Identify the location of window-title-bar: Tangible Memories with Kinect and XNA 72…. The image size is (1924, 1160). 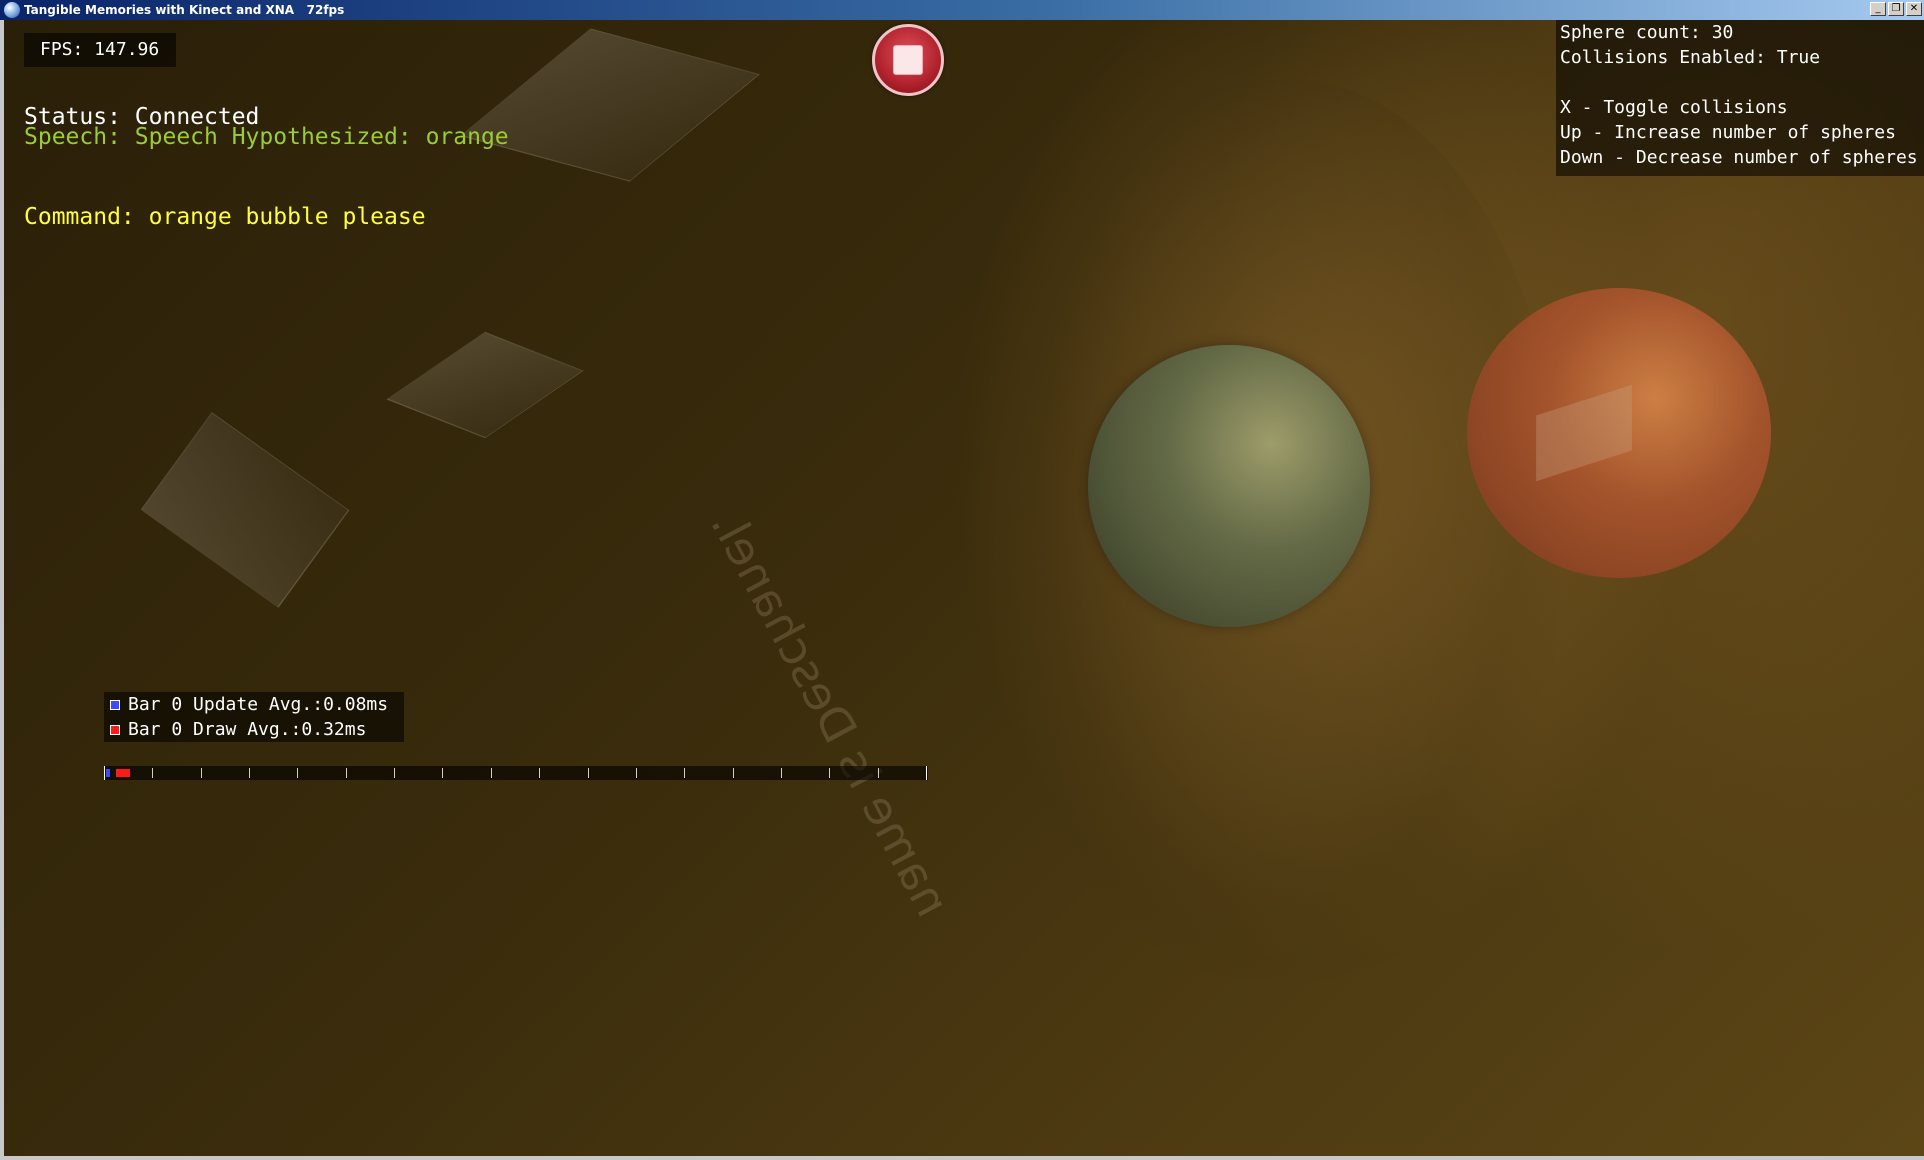
(962, 10).